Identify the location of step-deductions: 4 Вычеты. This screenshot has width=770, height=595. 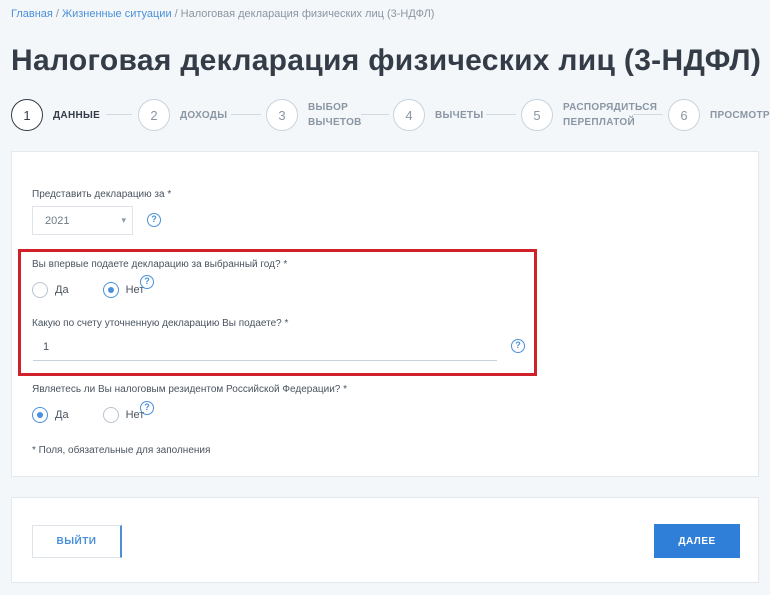
(450, 115).